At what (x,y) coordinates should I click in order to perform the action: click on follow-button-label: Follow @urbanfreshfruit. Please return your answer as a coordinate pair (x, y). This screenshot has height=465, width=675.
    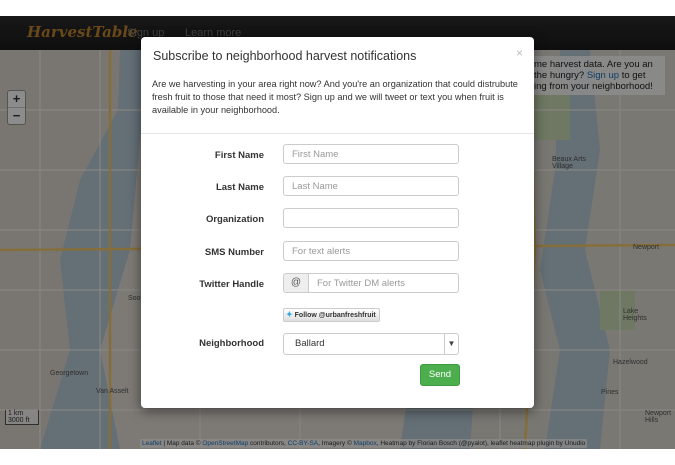
    Looking at the image, I should click on (335, 315).